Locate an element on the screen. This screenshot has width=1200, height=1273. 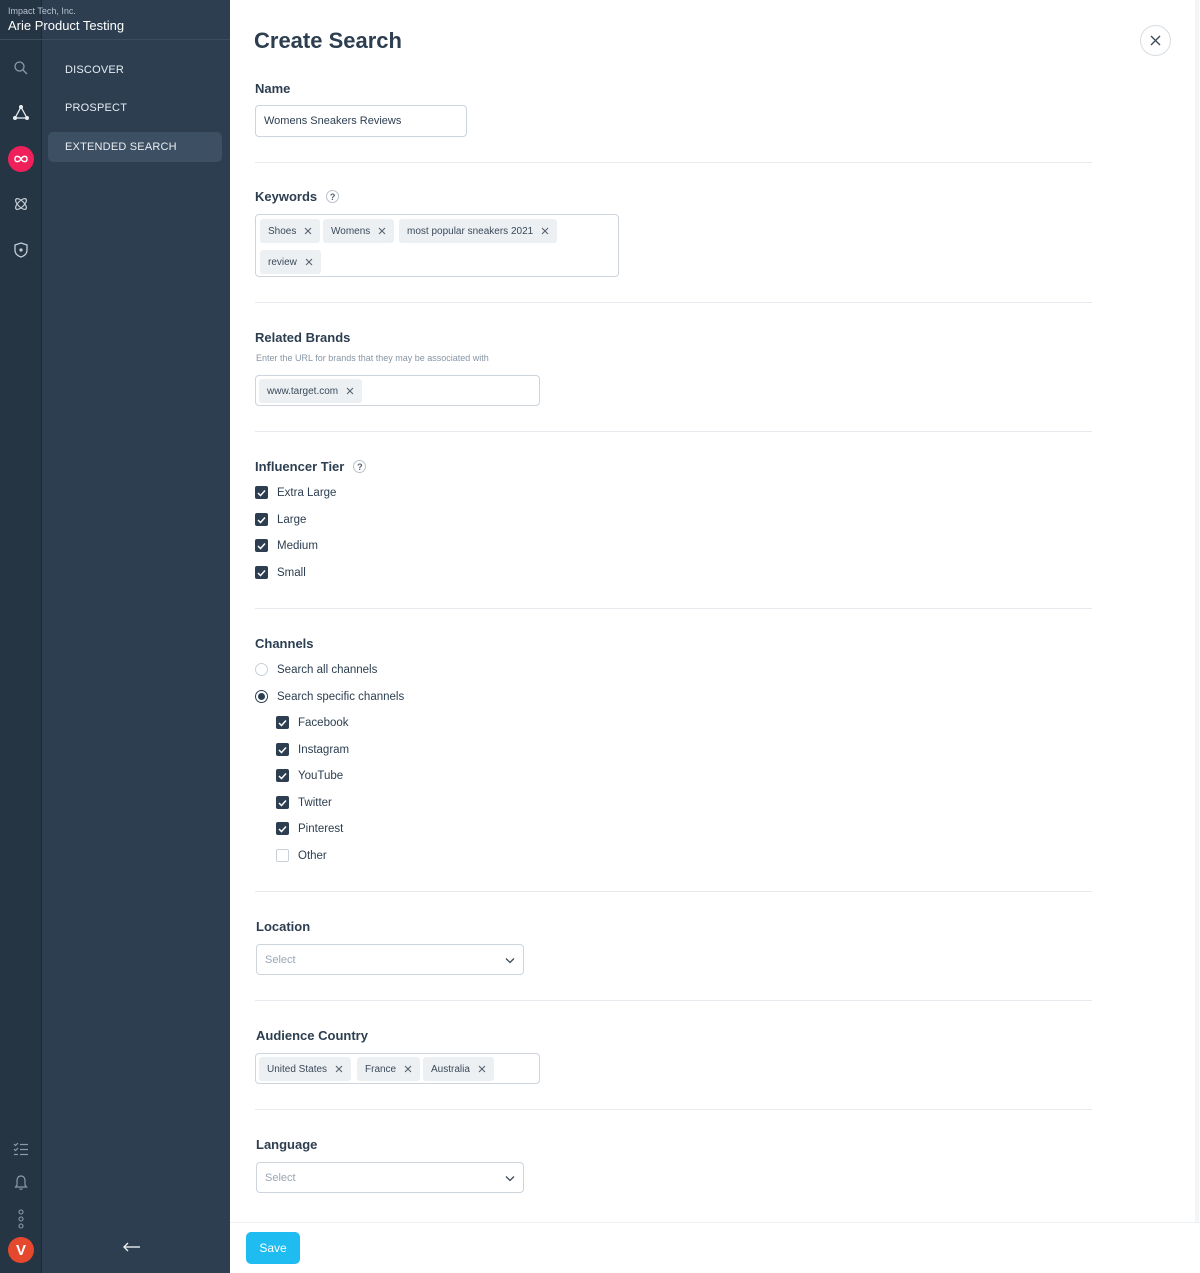
search-icon is located at coordinates (21, 68).